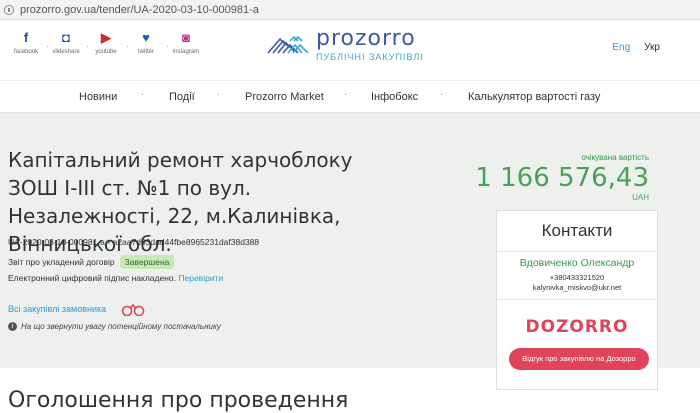  What do you see at coordinates (186, 37) in the screenshot?
I see `instagram-icon: ◙` at bounding box center [186, 37].